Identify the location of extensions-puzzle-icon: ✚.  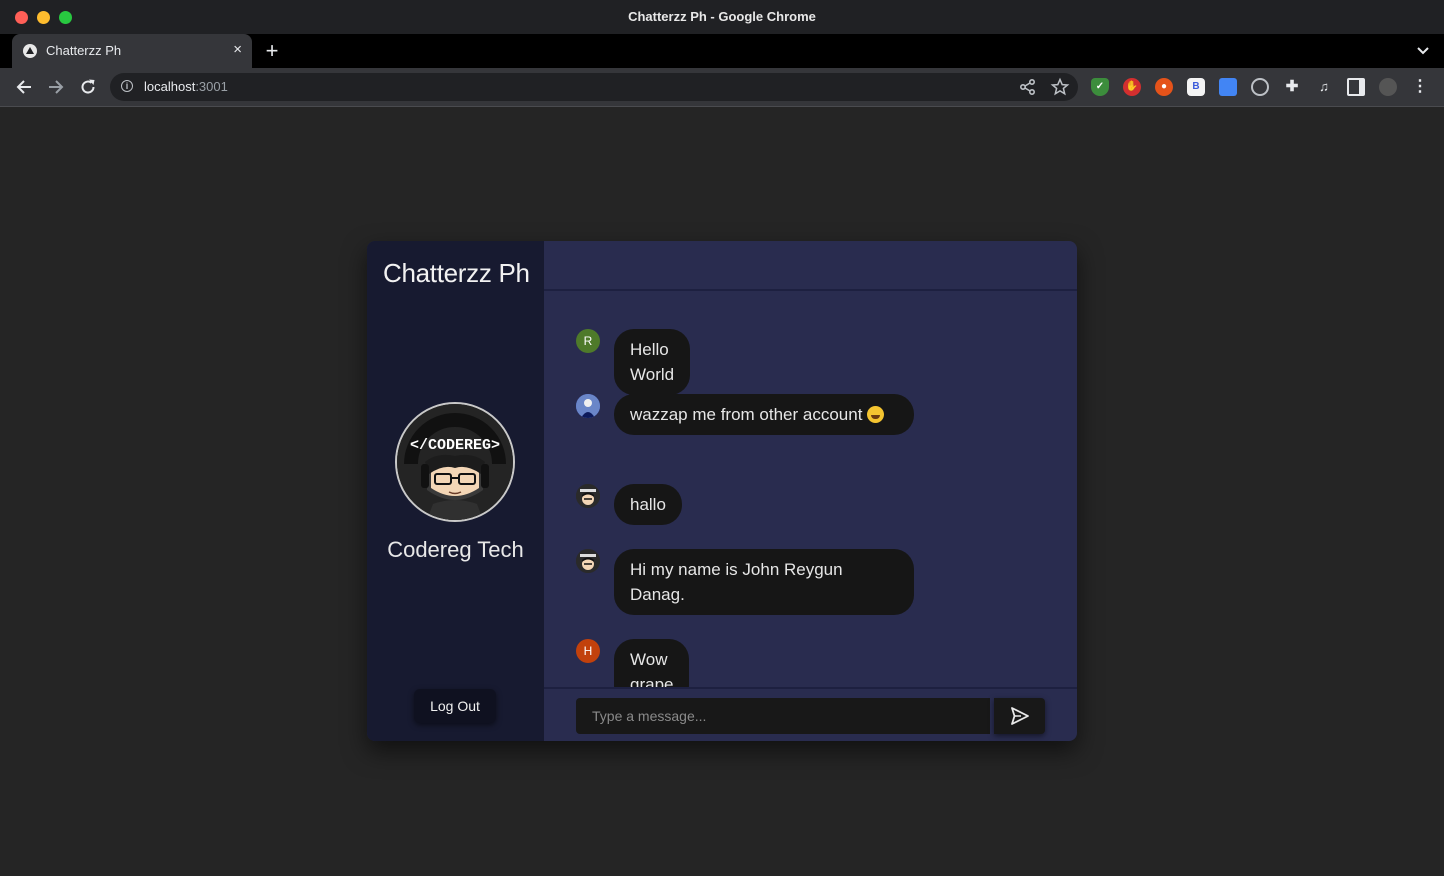
(1292, 87).